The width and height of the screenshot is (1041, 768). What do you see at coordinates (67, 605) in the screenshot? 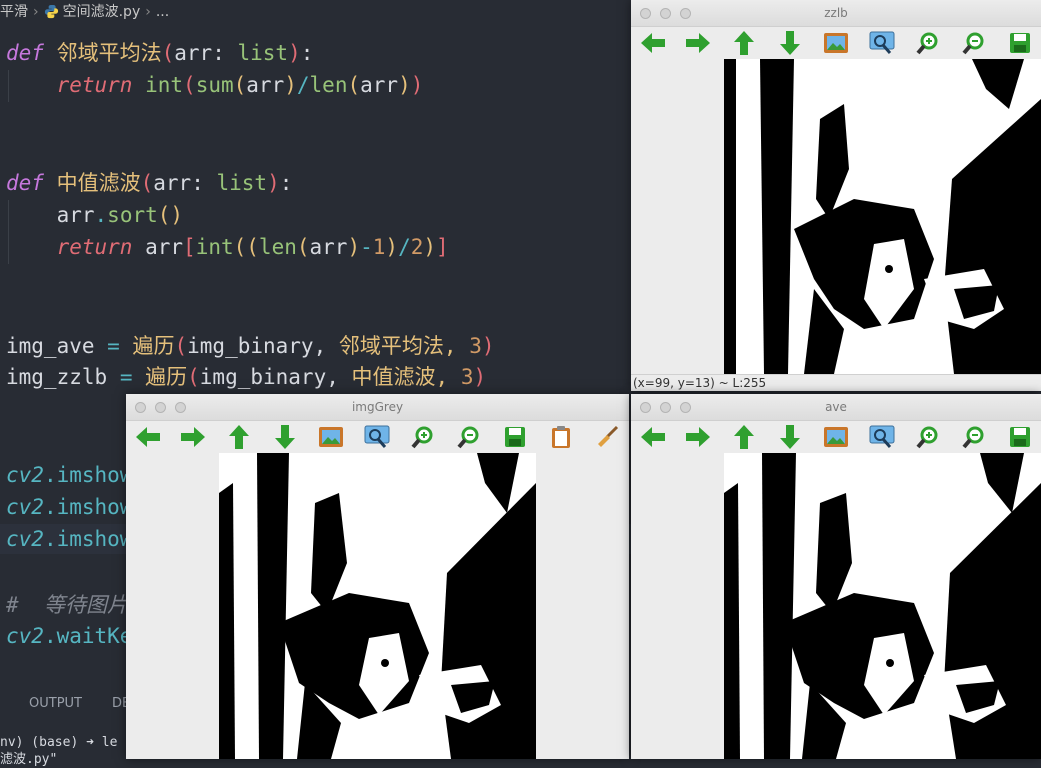
I see `code-line: # 等待图片` at bounding box center [67, 605].